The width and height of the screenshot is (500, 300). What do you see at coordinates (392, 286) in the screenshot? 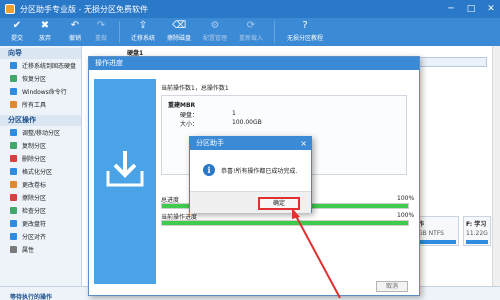
I see `cancel-button: 取消` at bounding box center [392, 286].